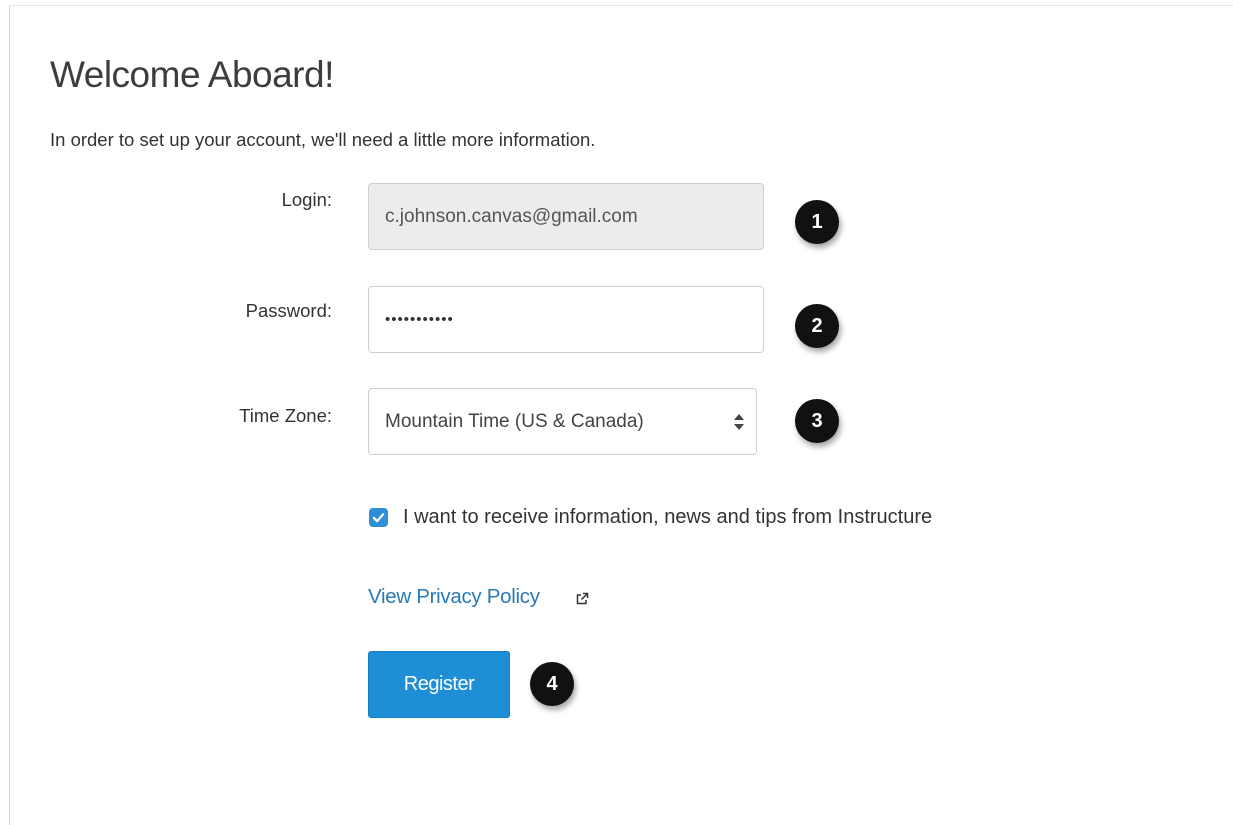 This screenshot has width=1233, height=825. What do you see at coordinates (582, 599) in the screenshot?
I see `external-link-icon` at bounding box center [582, 599].